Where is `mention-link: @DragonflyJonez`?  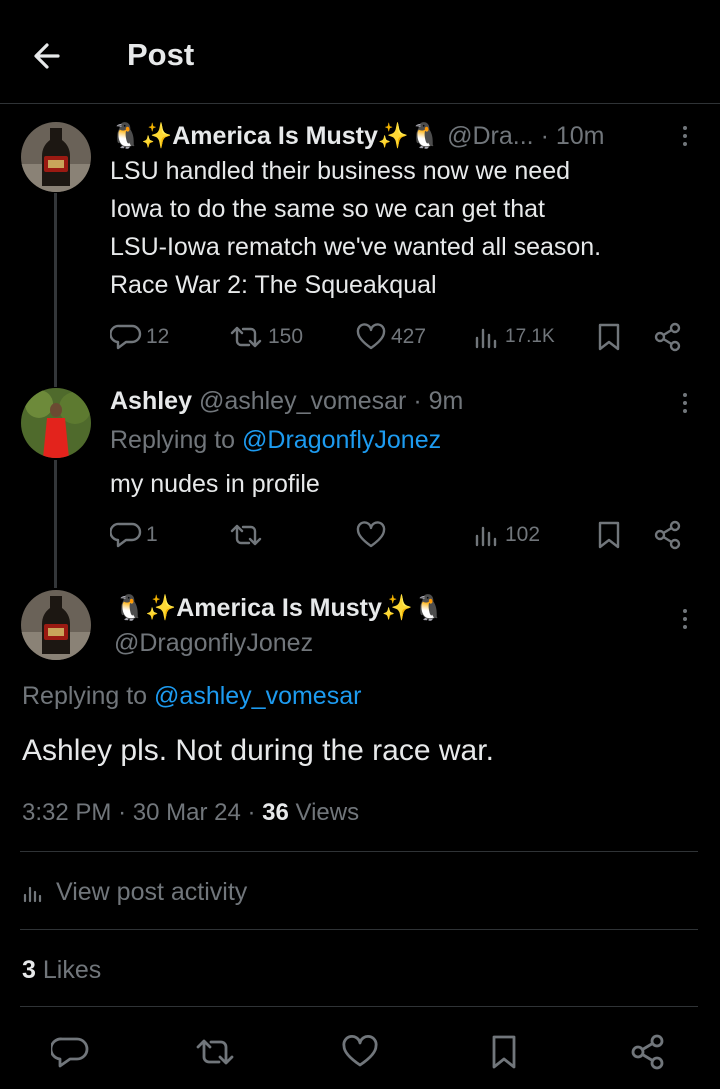
mention-link: @DragonflyJonez is located at coordinates (341, 440).